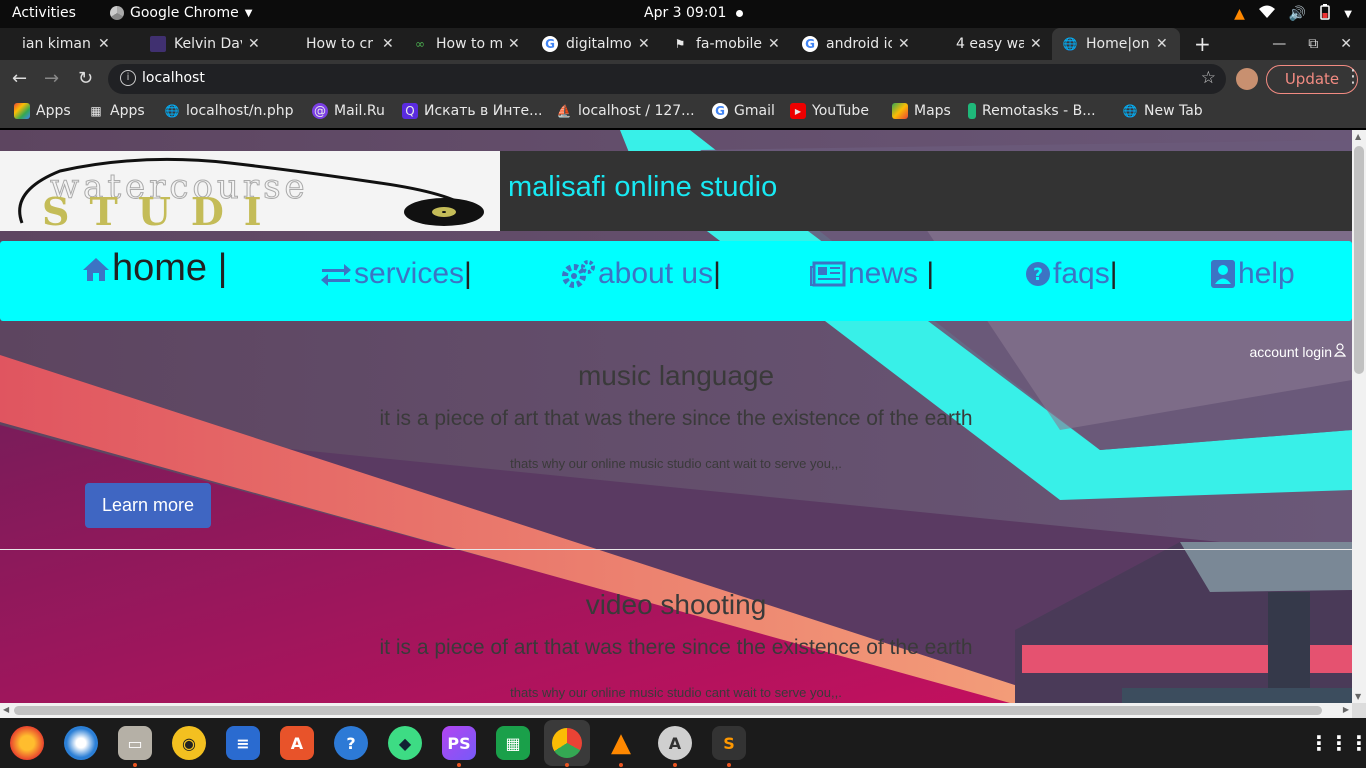 This screenshot has height=768, width=1366. I want to click on nav-item-faqs: ? faqs |, so click(1071, 274).